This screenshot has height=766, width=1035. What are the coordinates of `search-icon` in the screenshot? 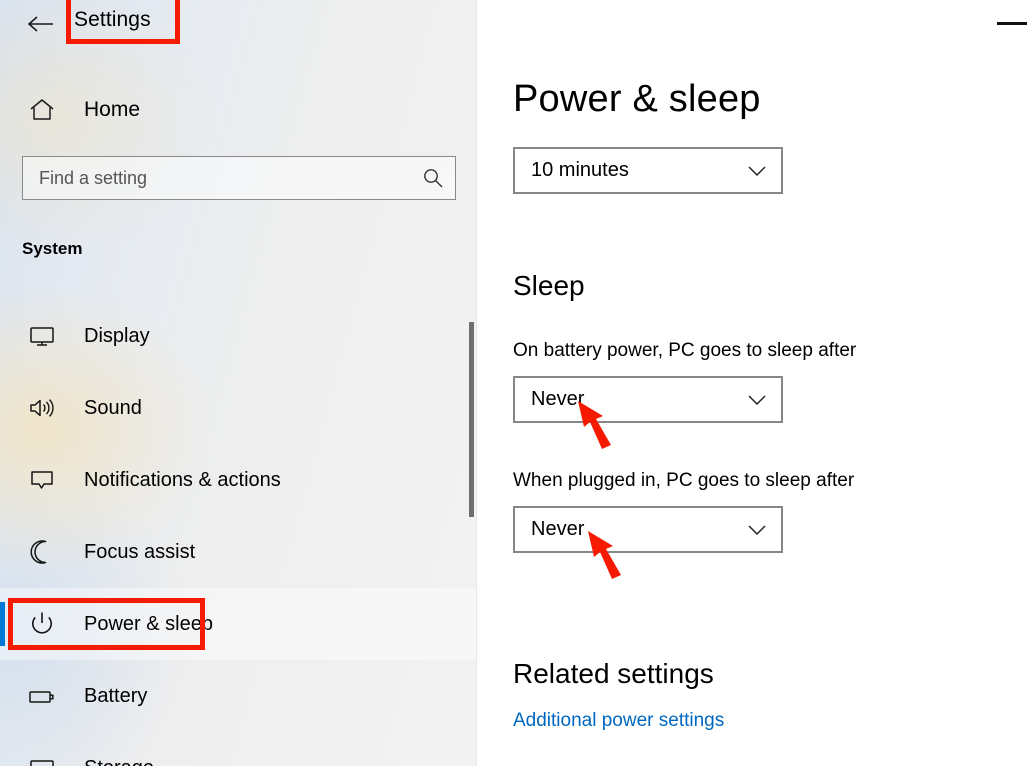 It's located at (433, 178).